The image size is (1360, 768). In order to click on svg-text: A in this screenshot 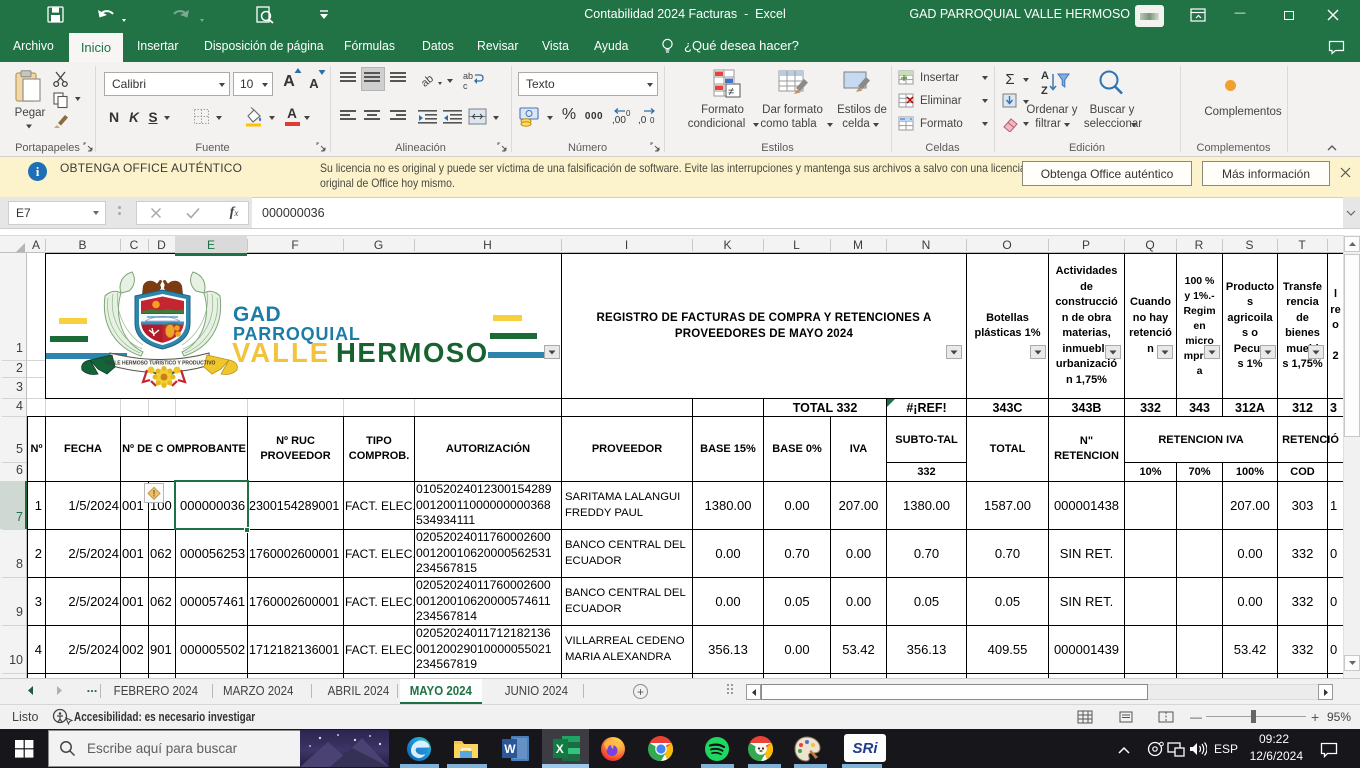, I will do `click(1045, 76)`.